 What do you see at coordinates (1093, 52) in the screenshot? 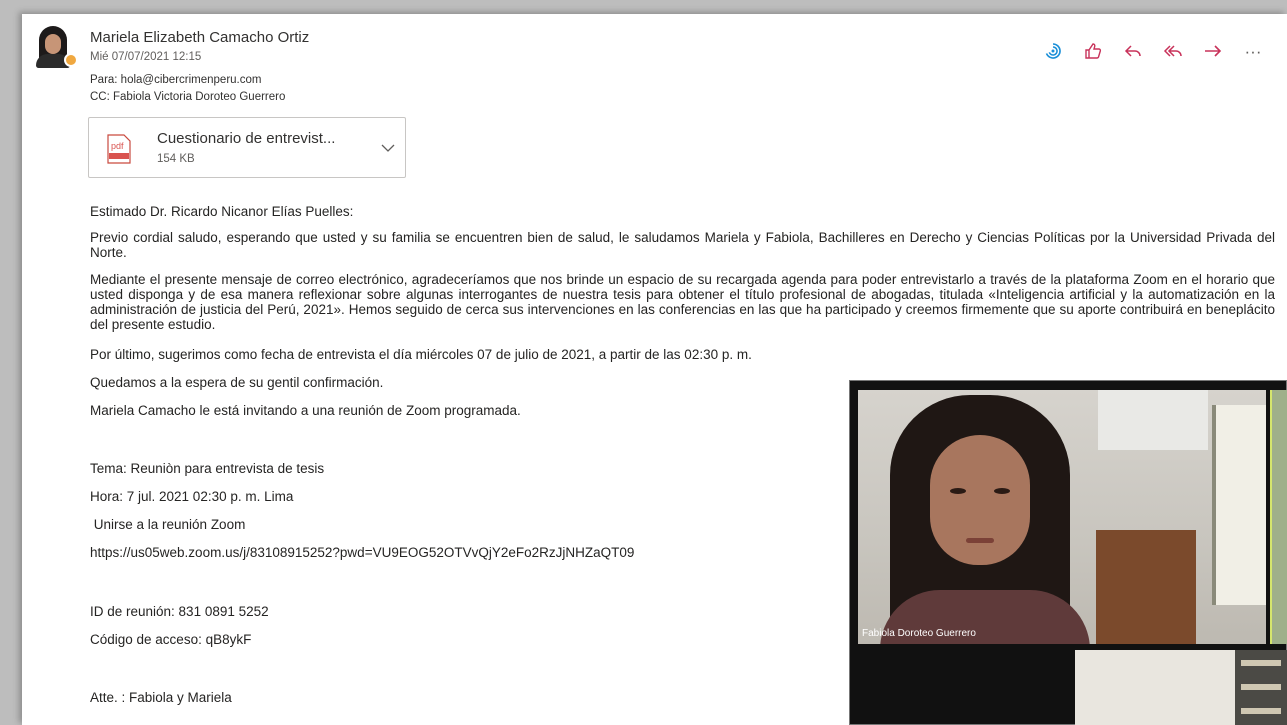
I see `like-icon` at bounding box center [1093, 52].